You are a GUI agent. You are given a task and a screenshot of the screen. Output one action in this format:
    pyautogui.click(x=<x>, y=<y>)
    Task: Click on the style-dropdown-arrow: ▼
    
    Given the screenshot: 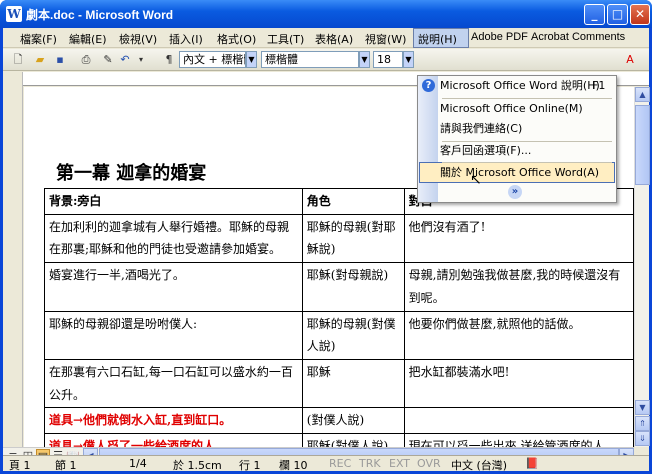 What is the action you would take?
    pyautogui.click(x=251, y=59)
    